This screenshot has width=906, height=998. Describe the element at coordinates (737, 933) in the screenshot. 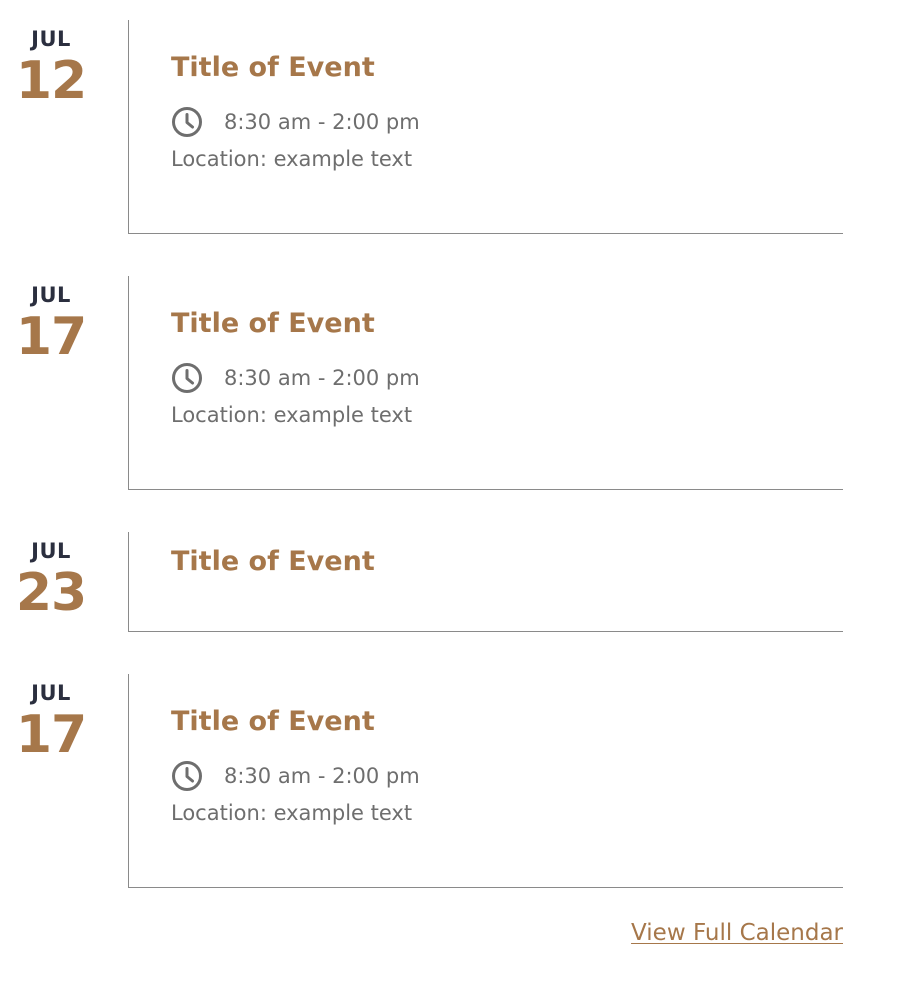

I see `view-full-calendar-link: View Full Calendar` at that location.